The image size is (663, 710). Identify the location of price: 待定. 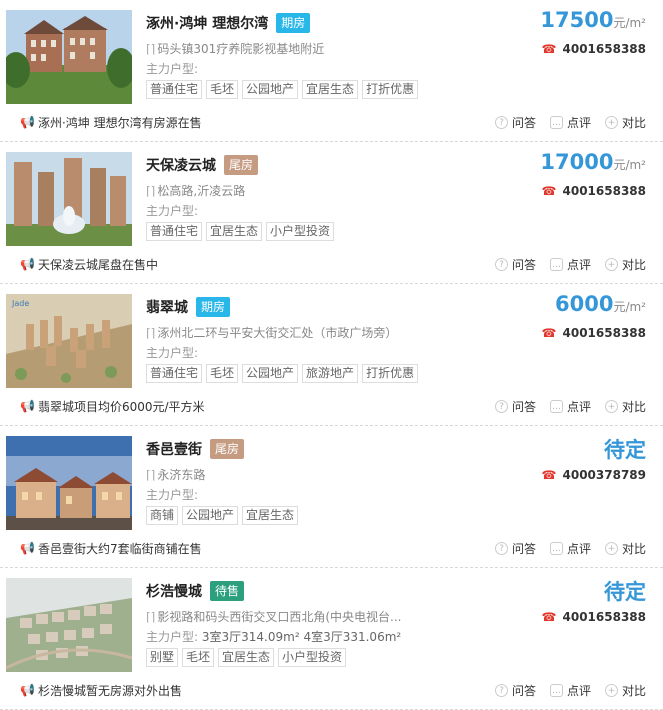
(625, 591).